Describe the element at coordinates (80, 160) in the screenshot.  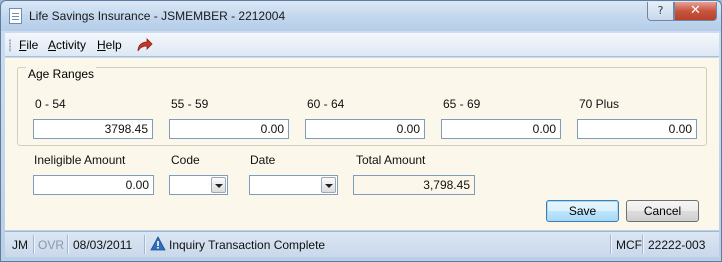
I see `ineligible-amount-label: Ineligible Amount` at that location.